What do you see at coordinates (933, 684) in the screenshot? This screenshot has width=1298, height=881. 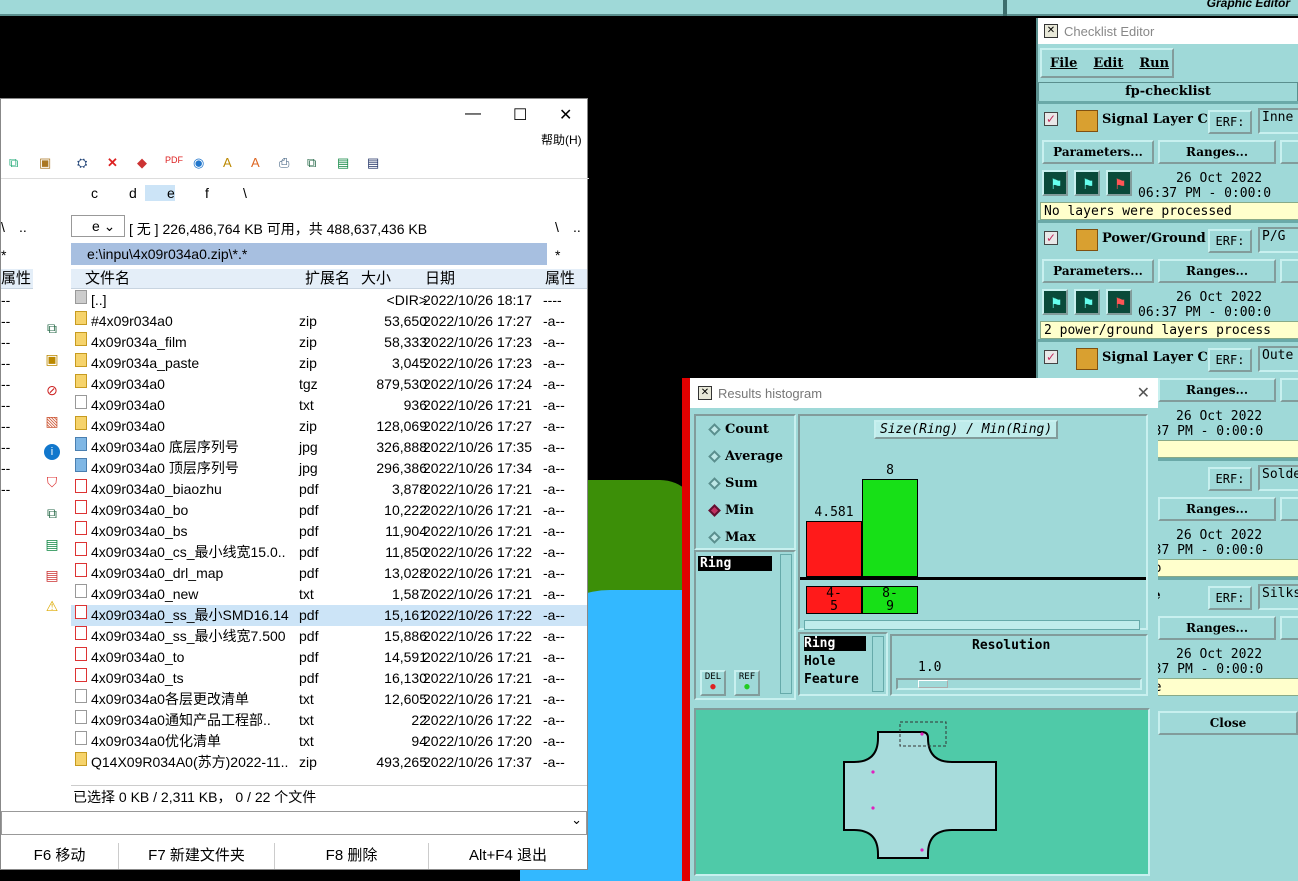 I see `resolution-slider-thumb` at bounding box center [933, 684].